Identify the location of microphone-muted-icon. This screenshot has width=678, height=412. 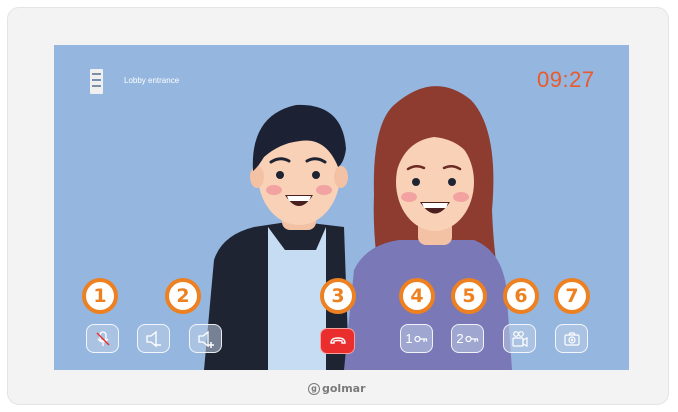
(102, 338).